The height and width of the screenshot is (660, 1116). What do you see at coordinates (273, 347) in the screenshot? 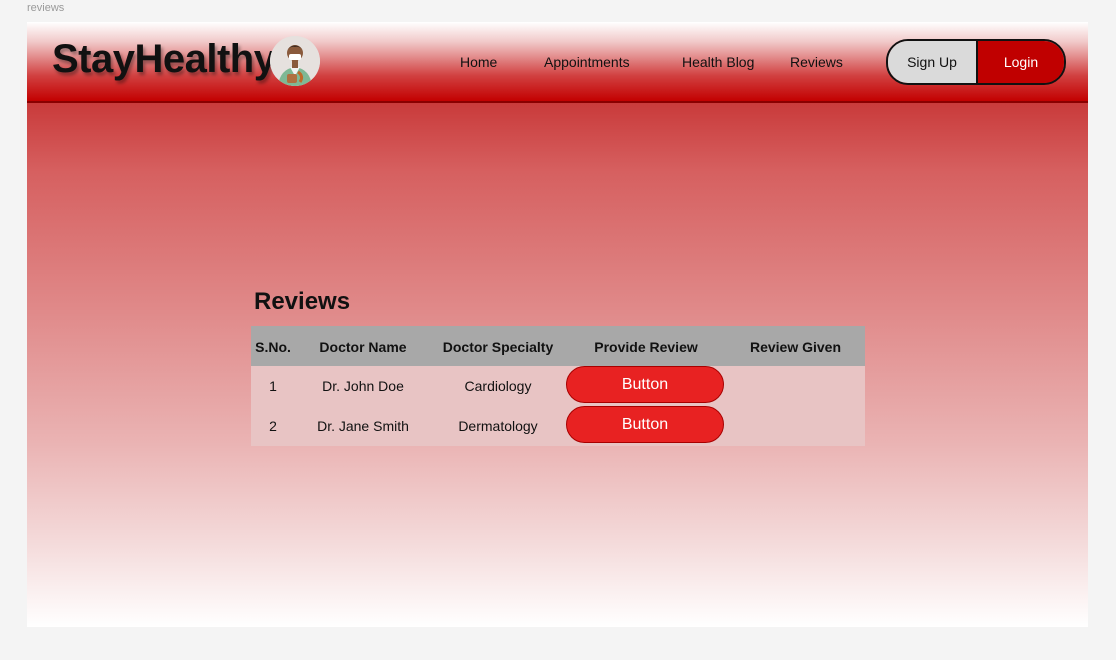
I see `header-sno: S.No.` at bounding box center [273, 347].